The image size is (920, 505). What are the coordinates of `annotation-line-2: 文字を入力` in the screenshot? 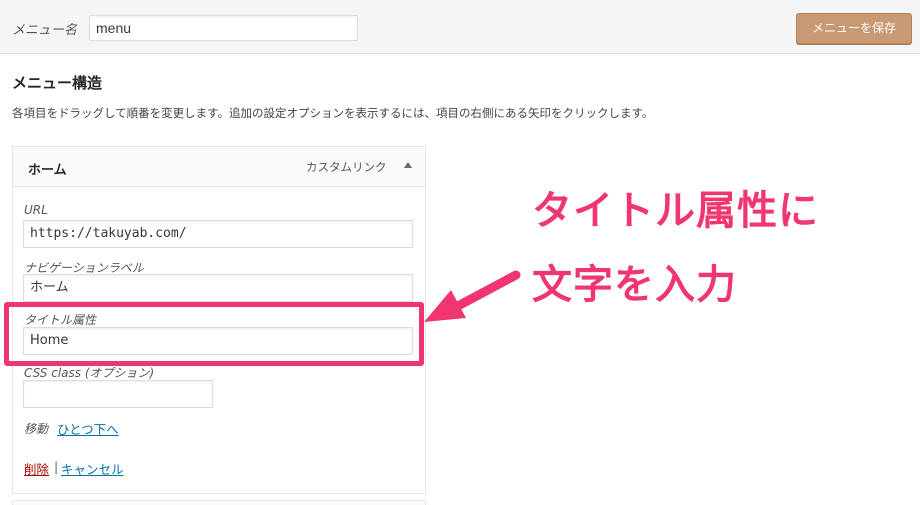 It's located at (634, 285).